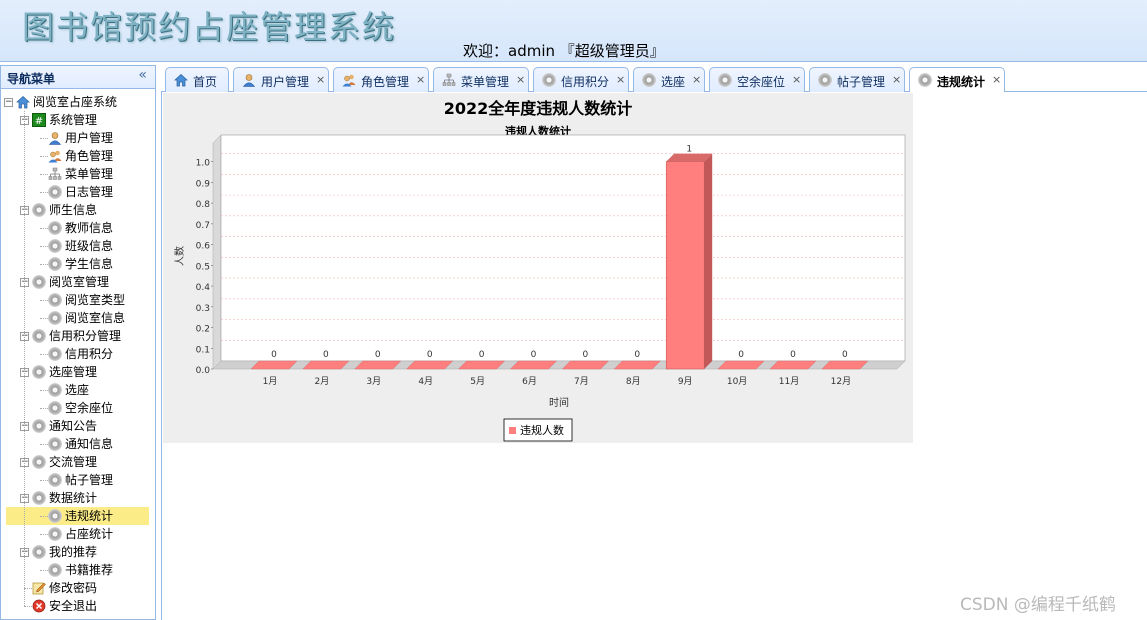 This screenshot has height=620, width=1147. Describe the element at coordinates (89, 264) in the screenshot. I see `tree-label: 学生信息` at that location.